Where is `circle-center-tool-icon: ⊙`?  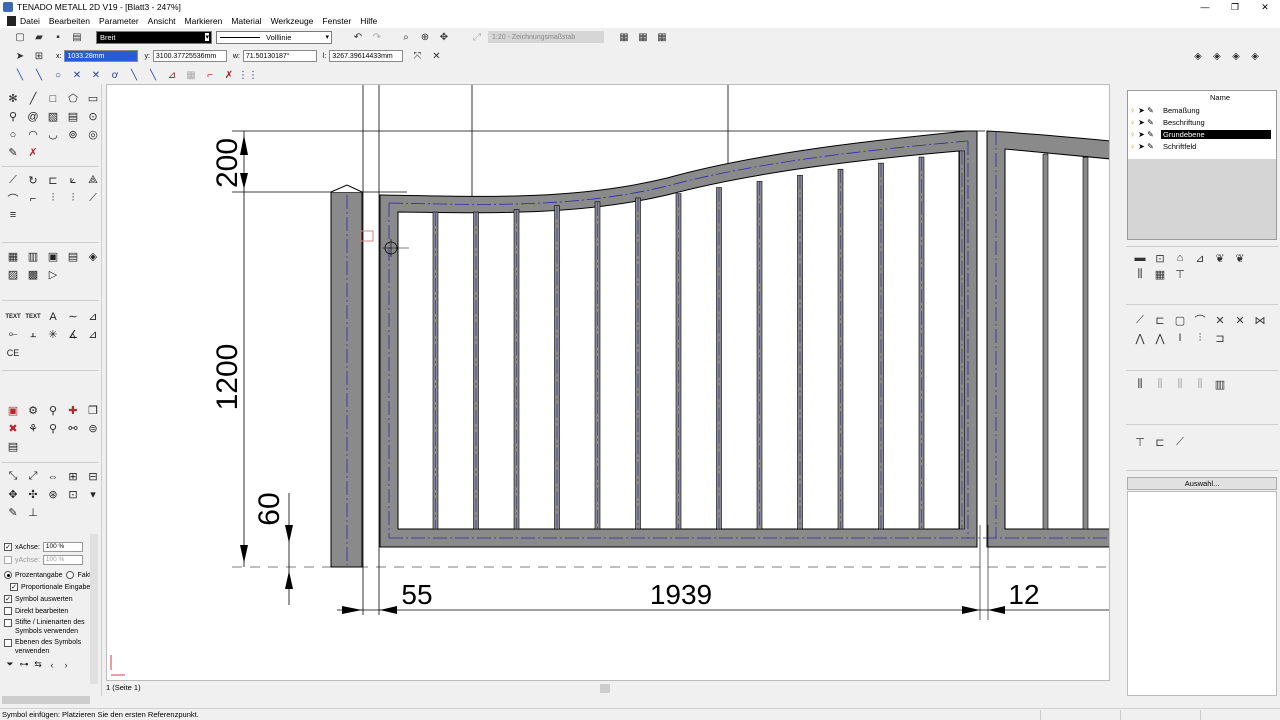
circle-center-tool-icon: ⊙ is located at coordinates (93, 116).